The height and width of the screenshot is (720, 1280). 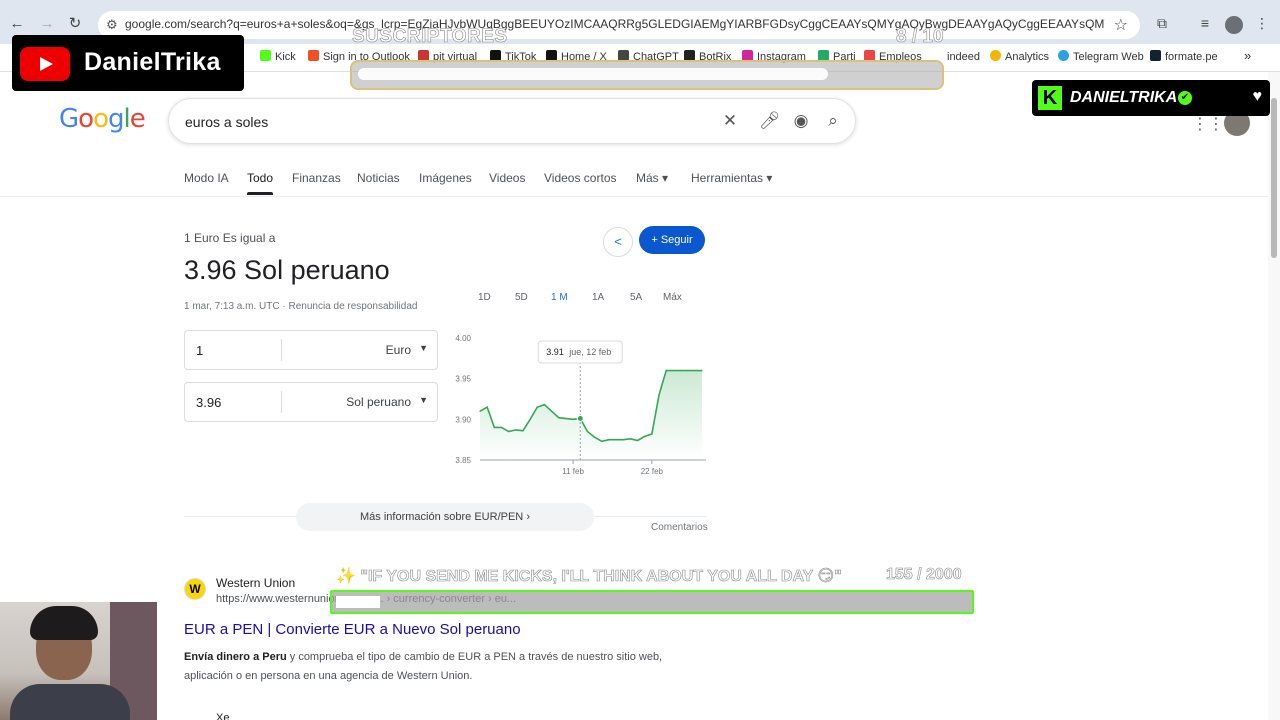 What do you see at coordinates (1019, 56) in the screenshot?
I see `bookmark-item: Analytics` at bounding box center [1019, 56].